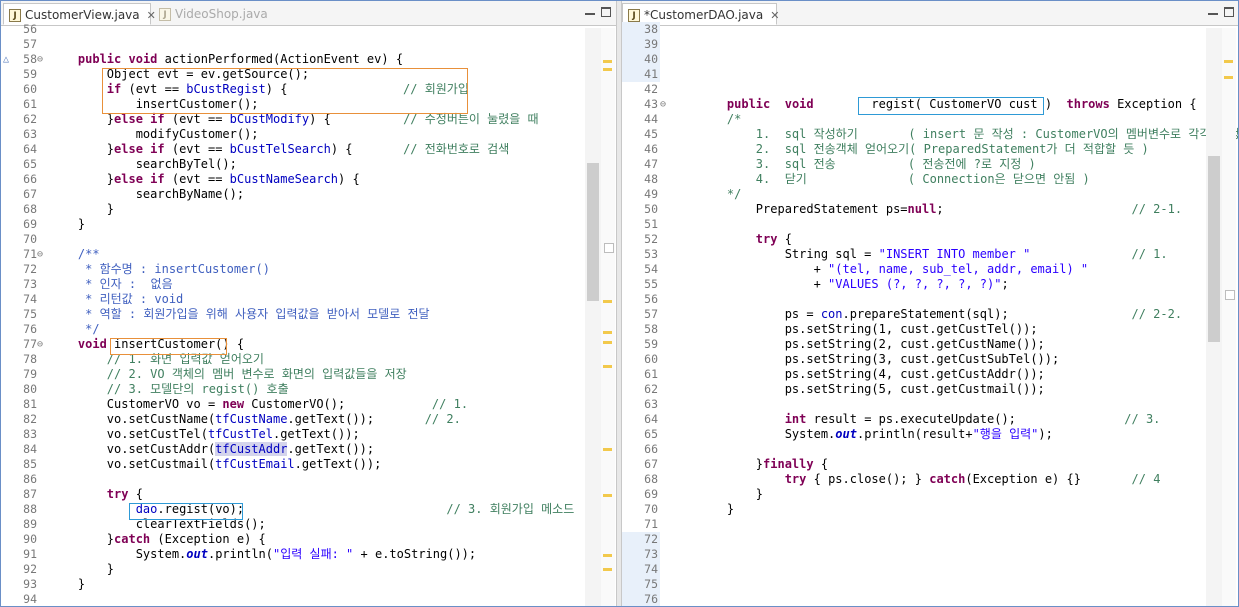  Describe the element at coordinates (308, 299) in the screenshot. I see `code-line: 74 * 리턴값 : void` at that location.